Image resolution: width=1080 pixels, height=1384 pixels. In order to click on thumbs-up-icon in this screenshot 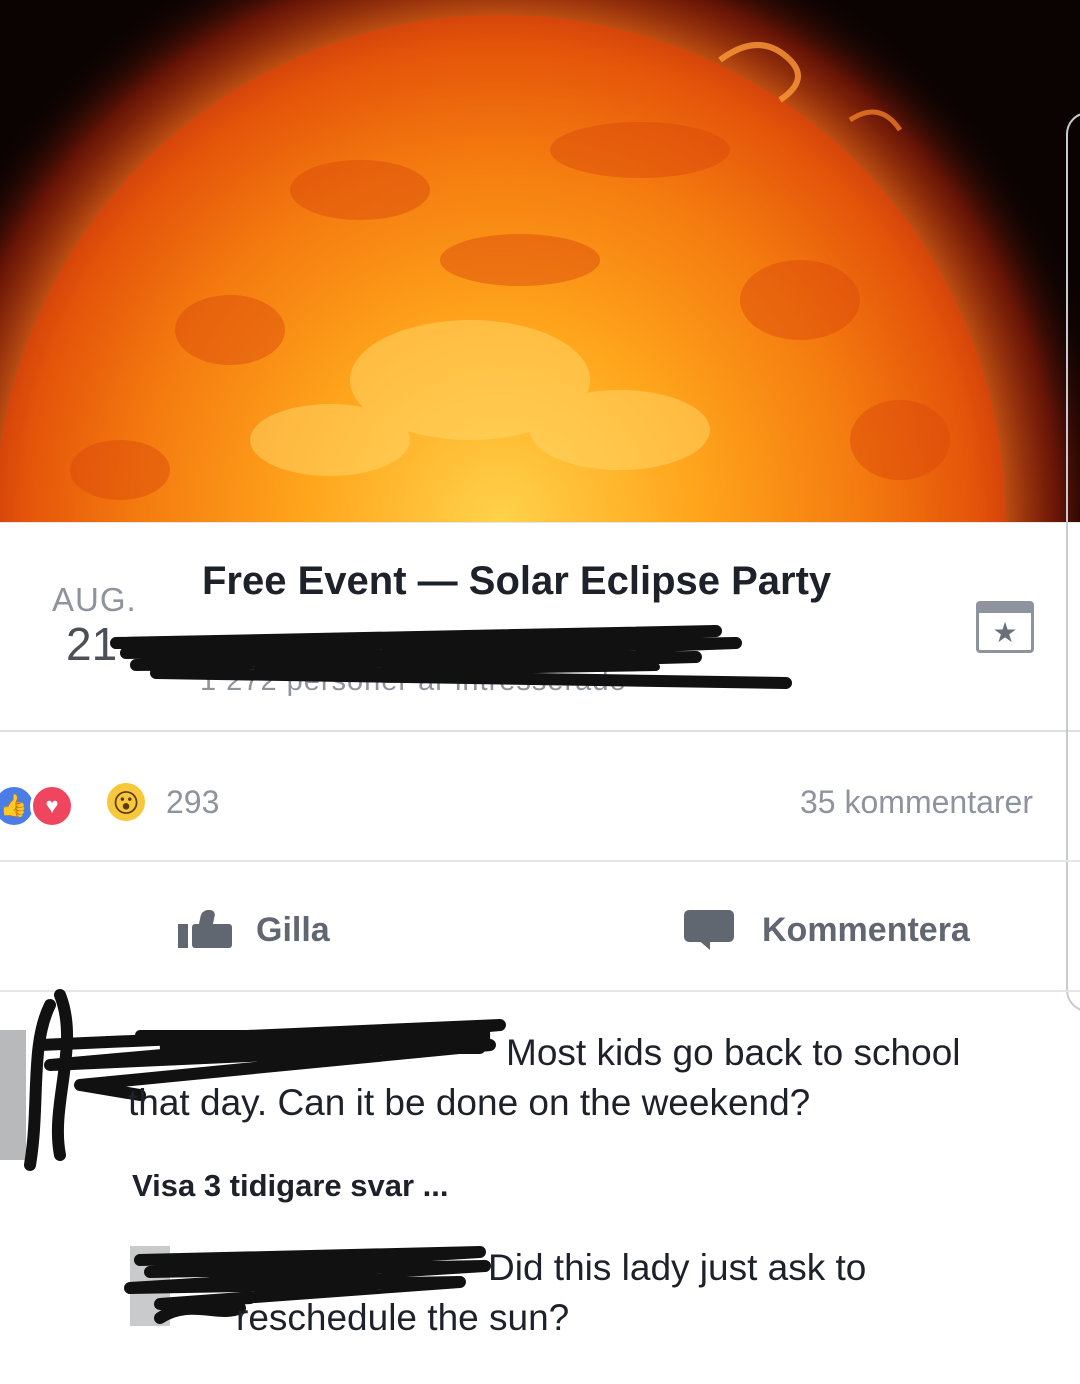, I will do `click(206, 930)`.